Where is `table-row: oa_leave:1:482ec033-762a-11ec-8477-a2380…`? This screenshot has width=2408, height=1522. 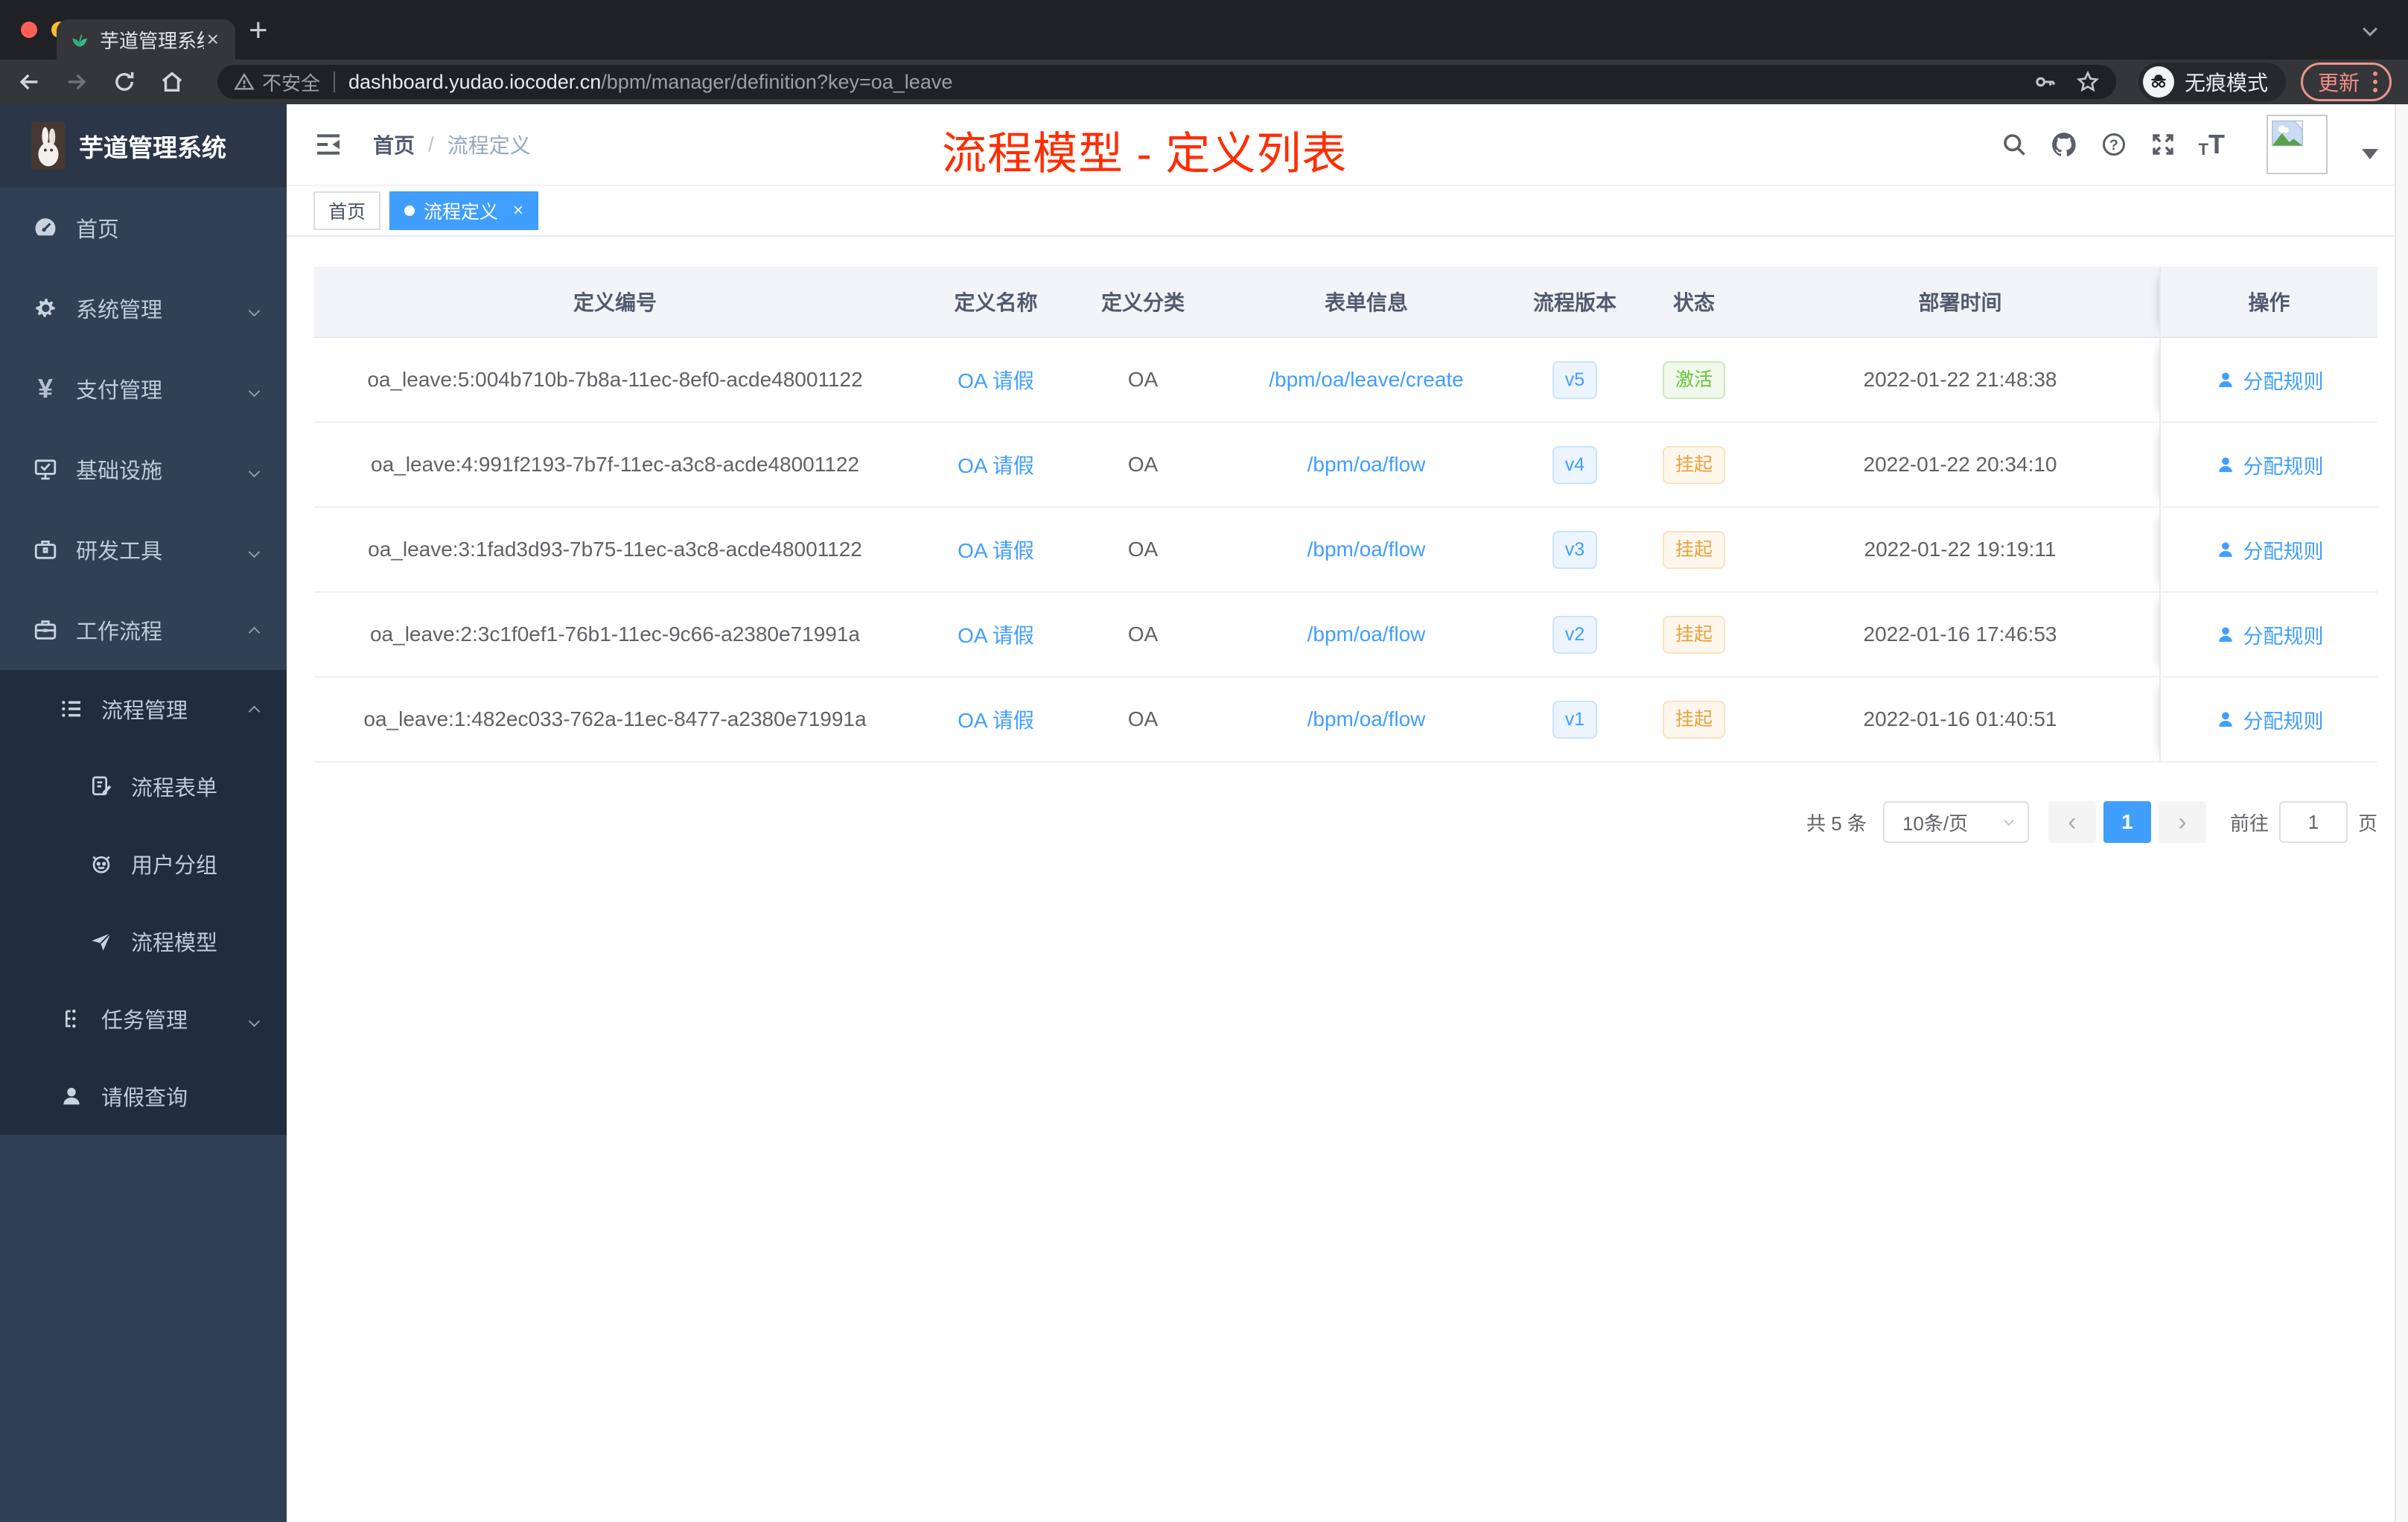 table-row: oa_leave:1:482ec033-762a-11ec-8477-a2380… is located at coordinates (1345, 720).